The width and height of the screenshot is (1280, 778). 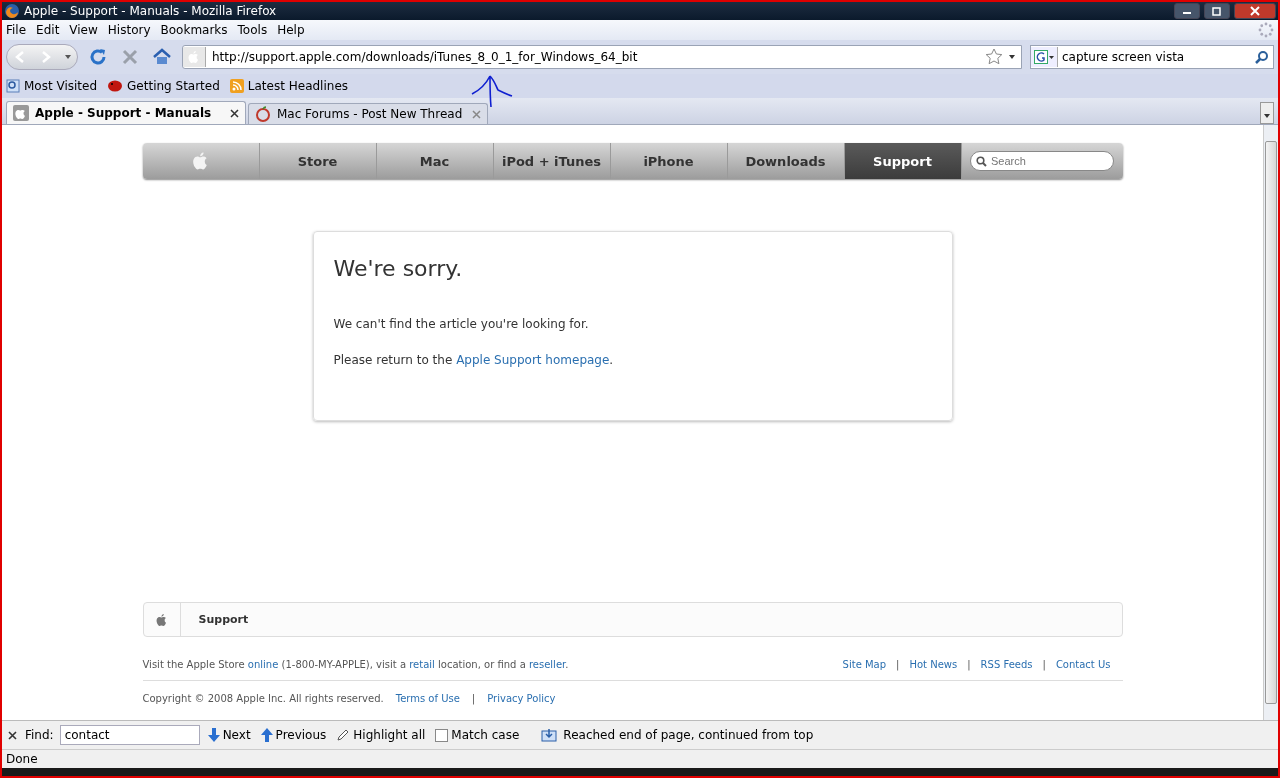 I want to click on nav-tab: iPhone, so click(x=669, y=161).